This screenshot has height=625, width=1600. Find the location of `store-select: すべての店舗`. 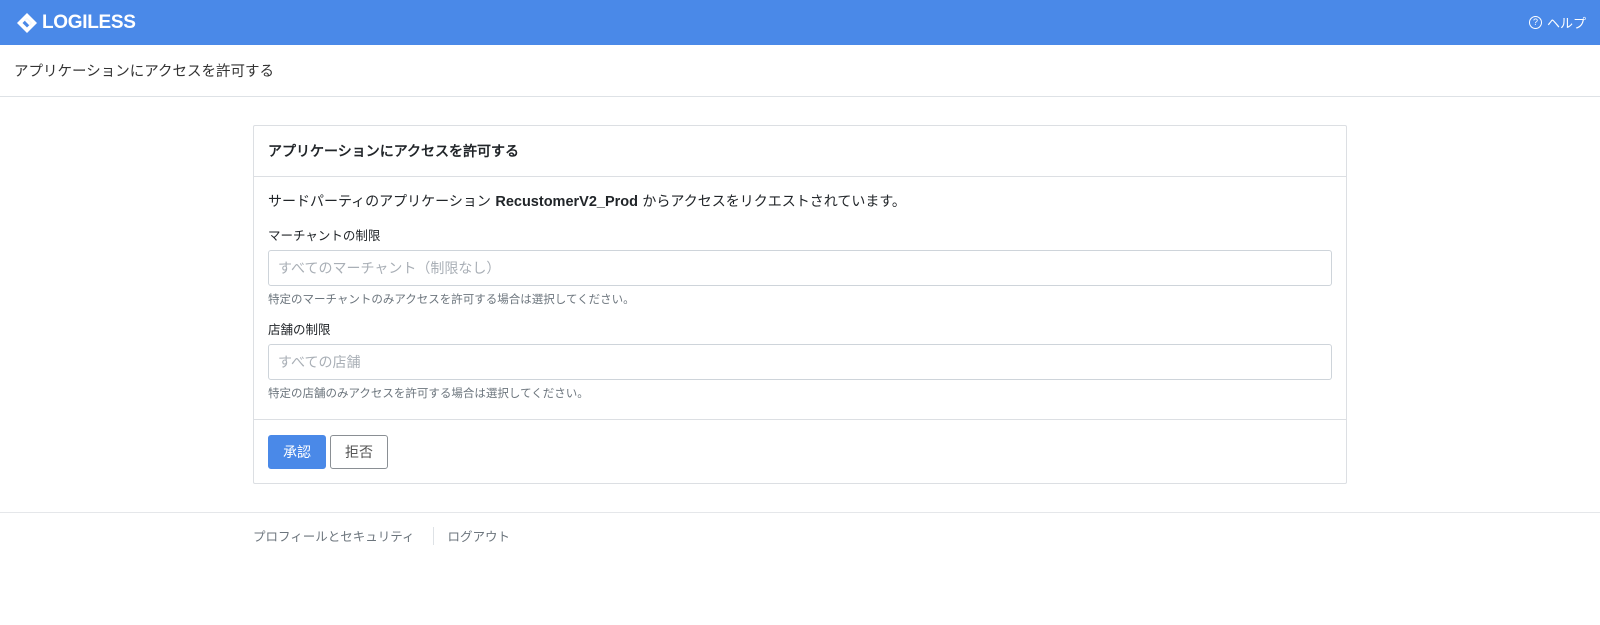

store-select: すべての店舗 is located at coordinates (800, 362).